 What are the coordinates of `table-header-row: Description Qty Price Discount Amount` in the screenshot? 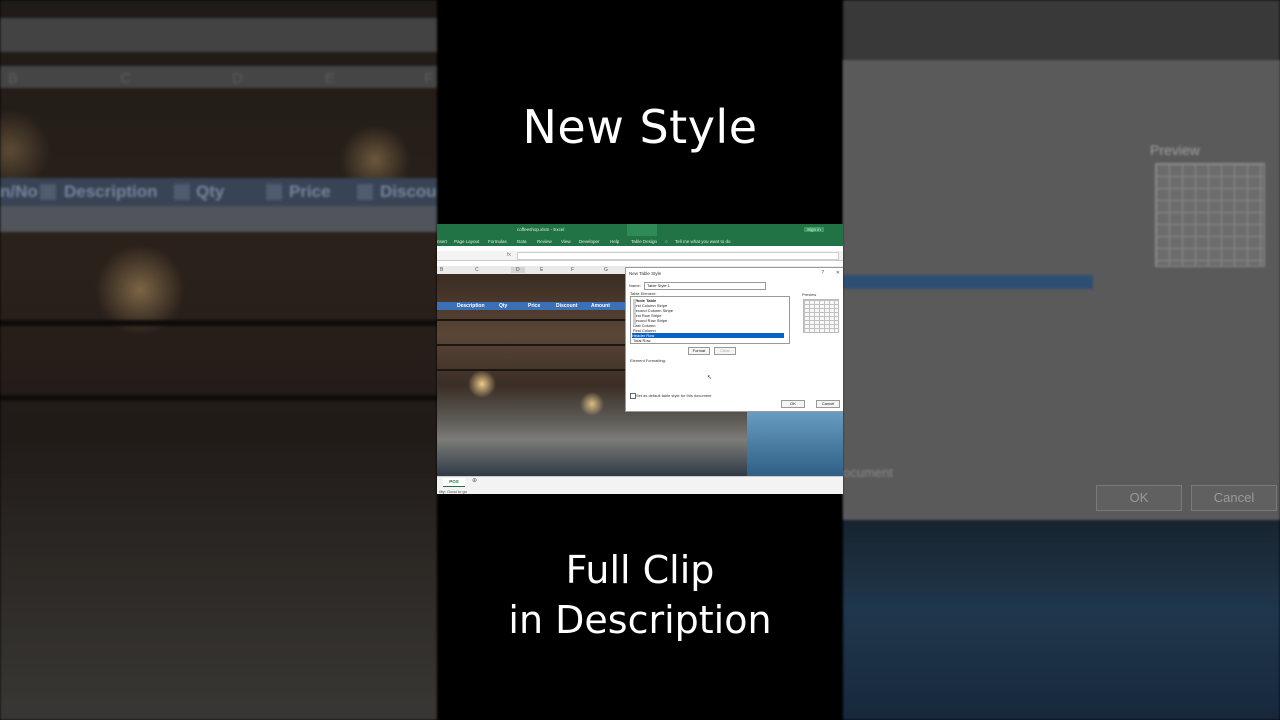 It's located at (532, 306).